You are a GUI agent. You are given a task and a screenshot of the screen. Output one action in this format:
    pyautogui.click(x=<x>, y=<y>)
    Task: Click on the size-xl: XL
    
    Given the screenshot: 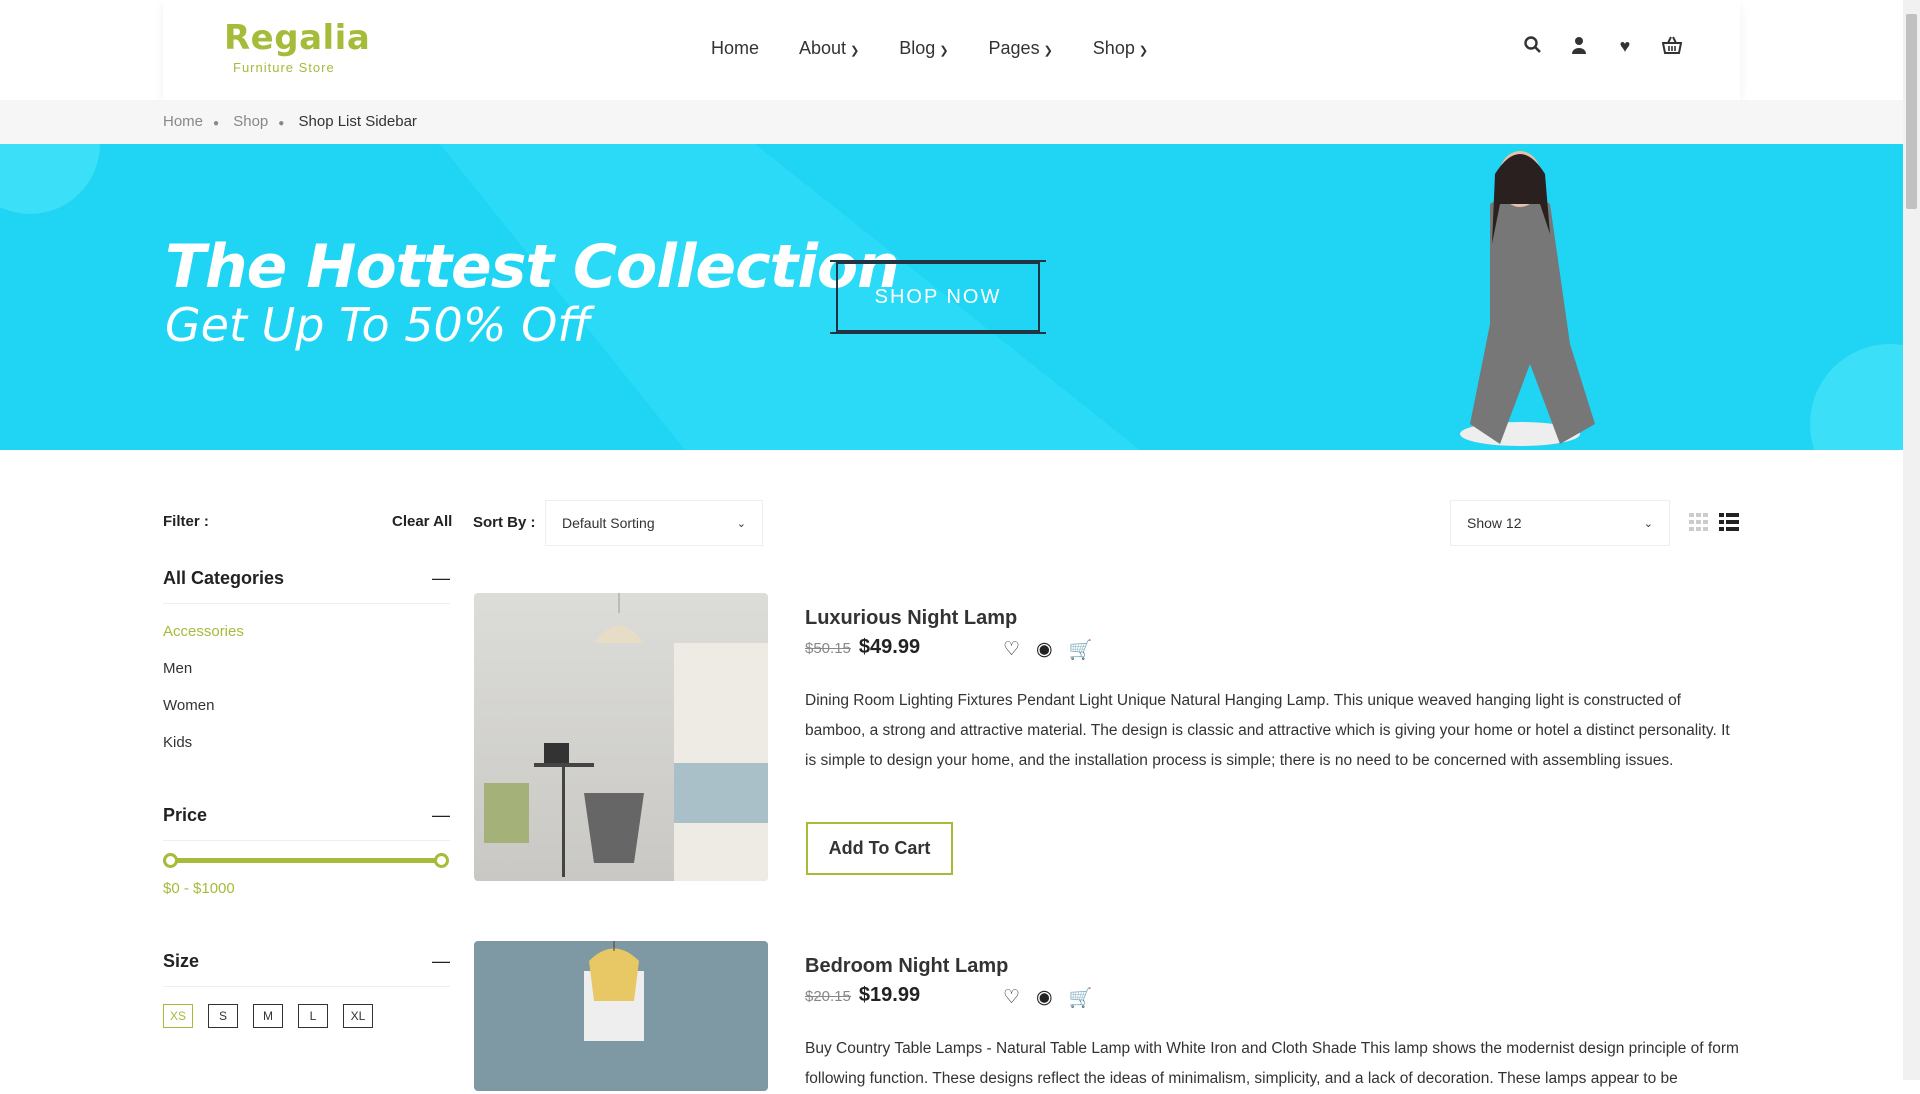 What is the action you would take?
    pyautogui.click(x=358, y=1016)
    